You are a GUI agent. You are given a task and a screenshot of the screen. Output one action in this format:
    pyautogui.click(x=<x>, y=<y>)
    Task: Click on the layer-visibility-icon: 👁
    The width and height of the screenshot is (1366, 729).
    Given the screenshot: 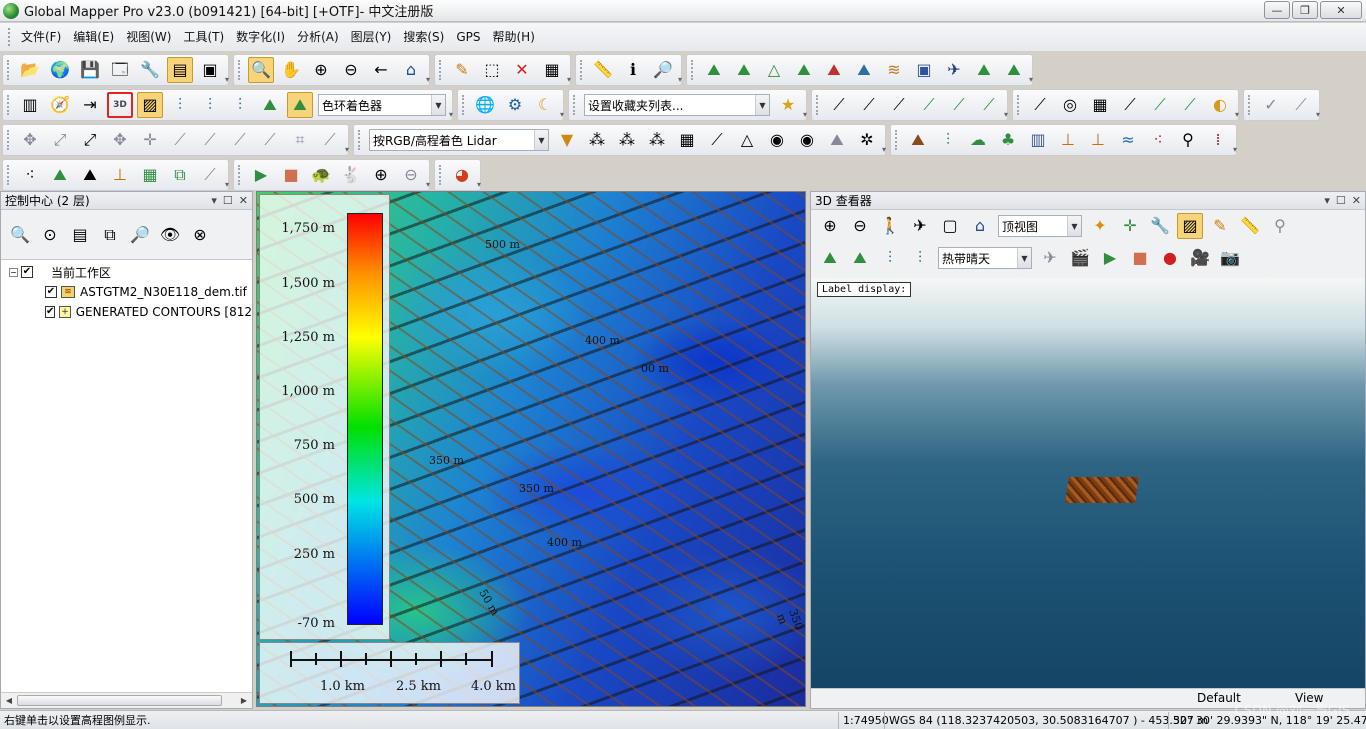 What is the action you would take?
    pyautogui.click(x=170, y=235)
    